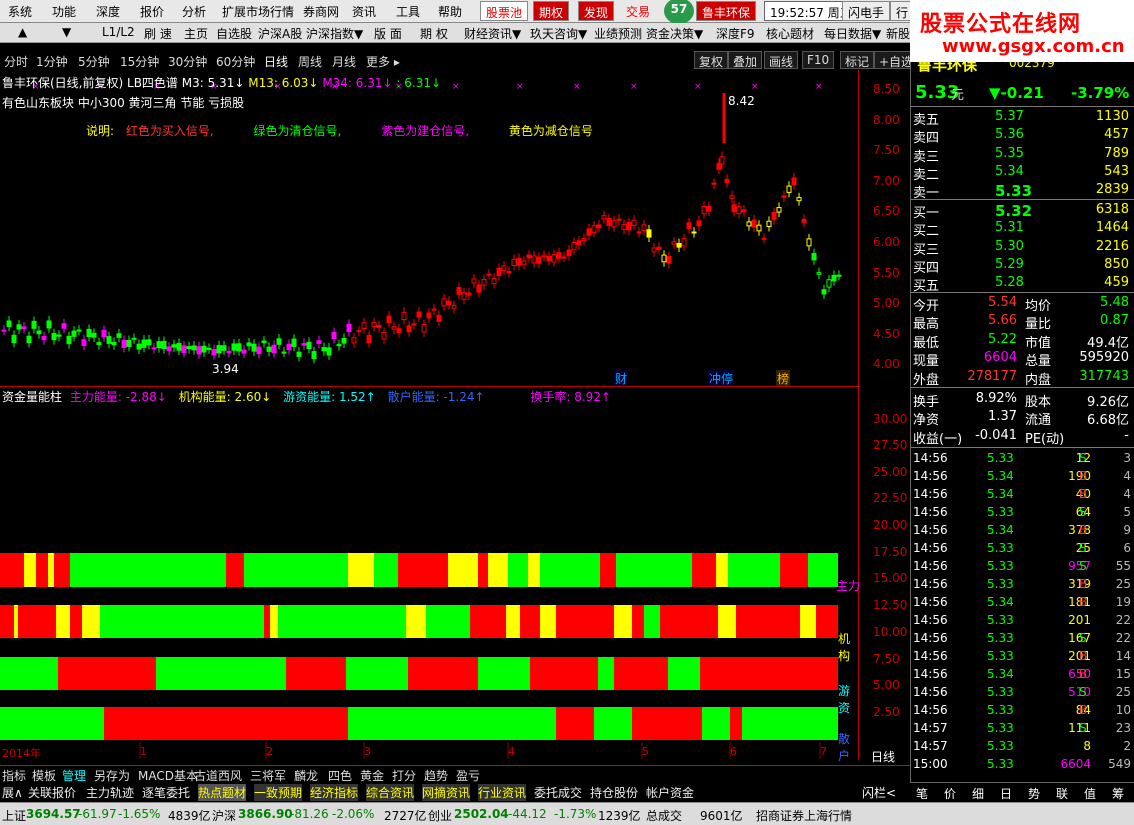 The image size is (1134, 825). What do you see at coordinates (886, 181) in the screenshot?
I see `price-tick: 7.00` at bounding box center [886, 181].